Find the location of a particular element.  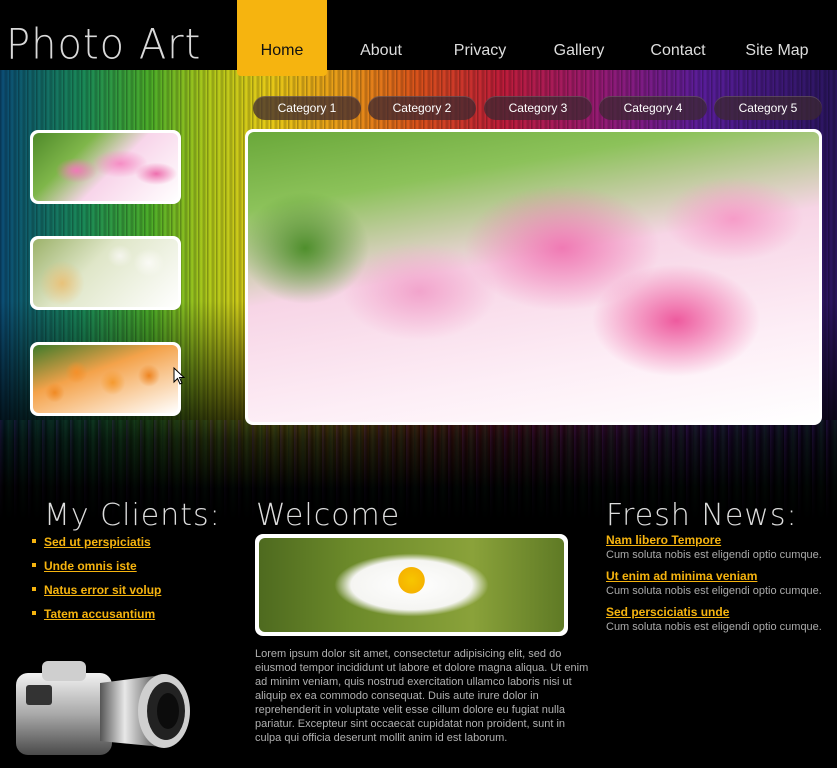

welcome-heading: Welcome is located at coordinates (328, 515).